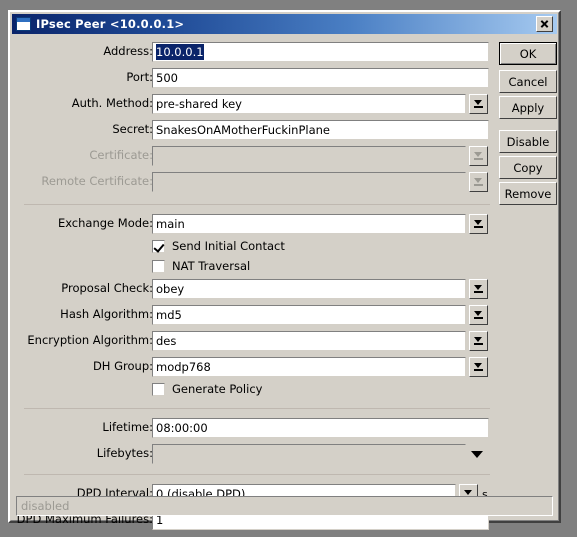 The height and width of the screenshot is (537, 577). What do you see at coordinates (211, 266) in the screenshot?
I see `nat-traversal-label: NAT Traversal` at bounding box center [211, 266].